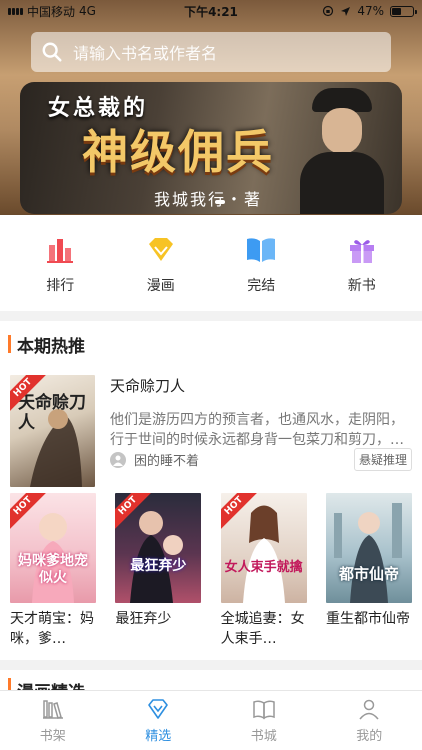 Image resolution: width=422 pixels, height=750 pixels. I want to click on tab-label: 我的, so click(369, 736).